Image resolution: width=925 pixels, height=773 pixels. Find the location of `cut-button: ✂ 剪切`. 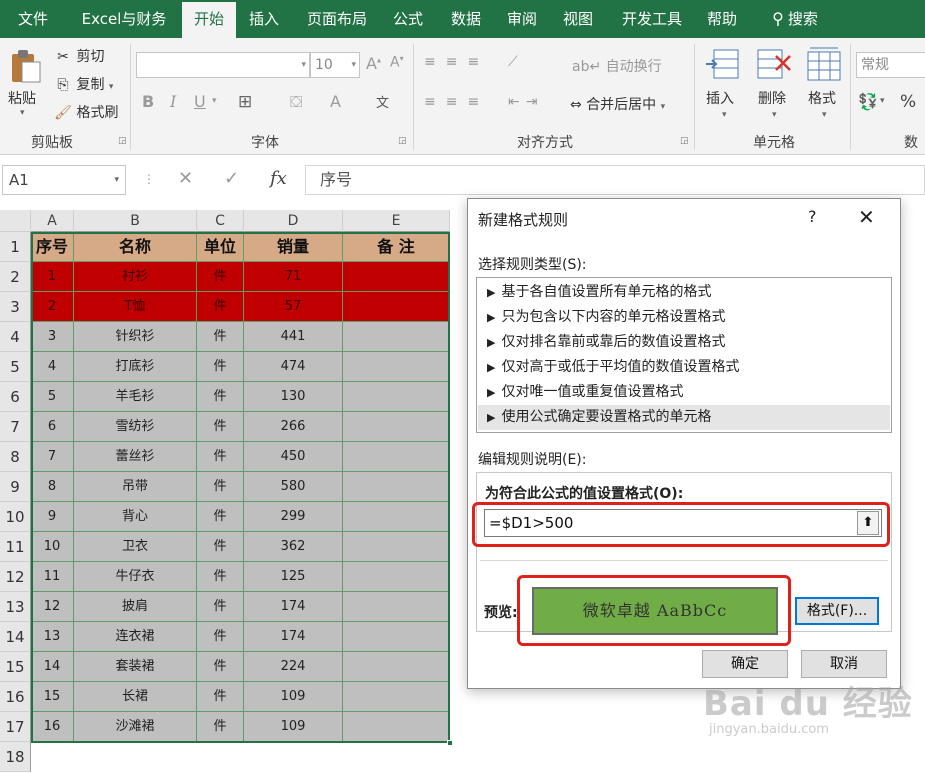

cut-button: ✂ 剪切 is located at coordinates (79, 56).